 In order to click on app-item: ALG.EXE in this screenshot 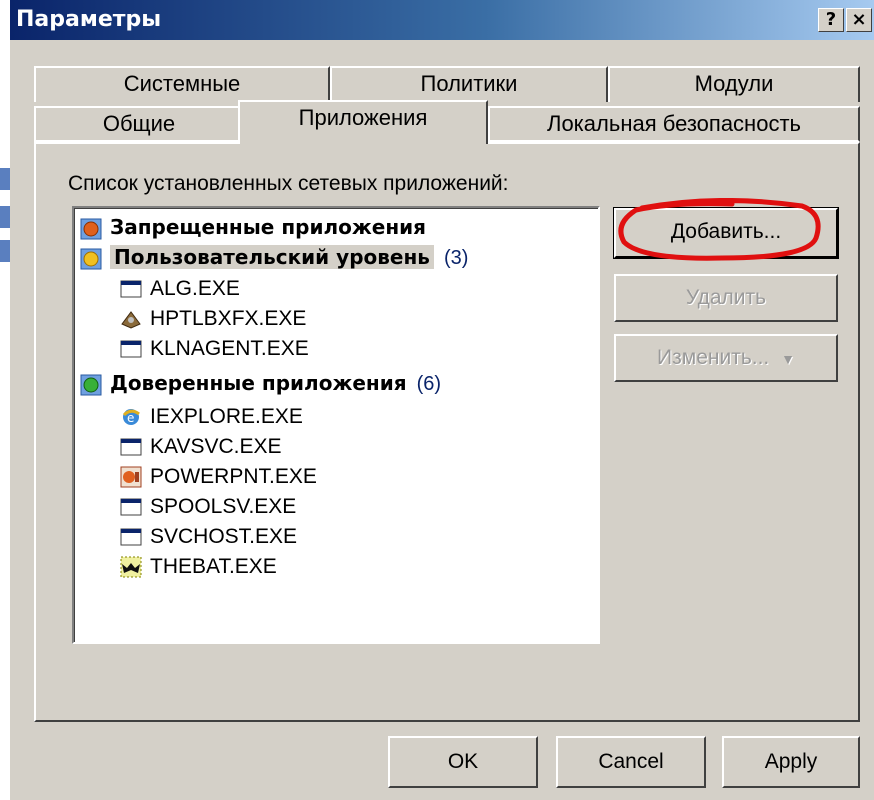, I will do `click(180, 289)`.